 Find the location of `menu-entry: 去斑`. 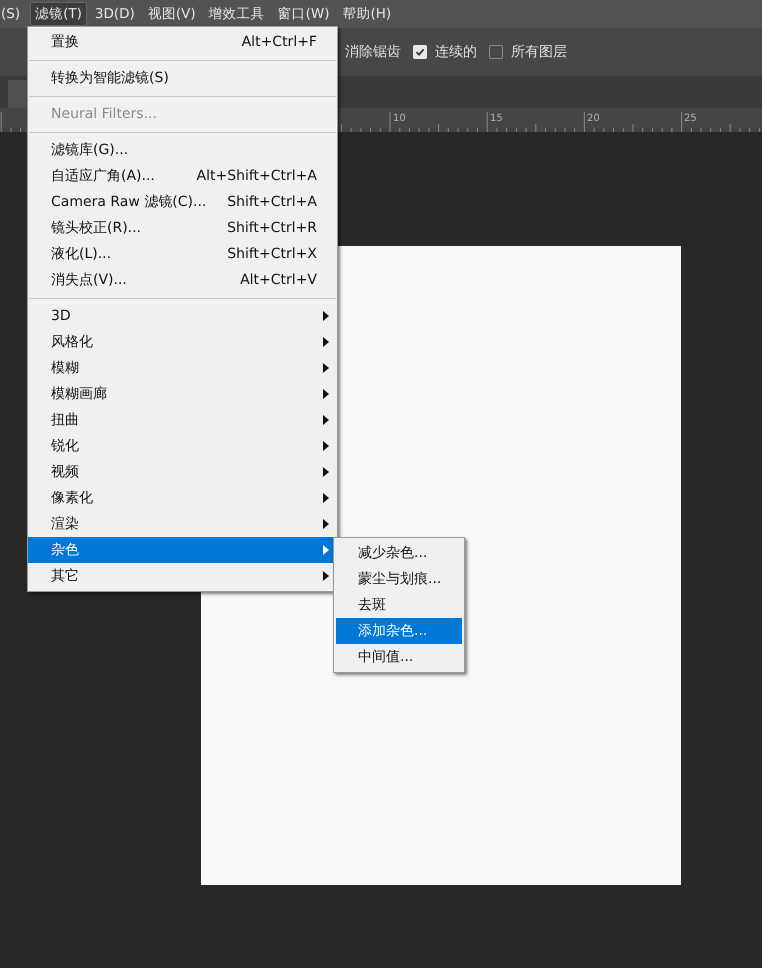

menu-entry: 去斑 is located at coordinates (399, 605).